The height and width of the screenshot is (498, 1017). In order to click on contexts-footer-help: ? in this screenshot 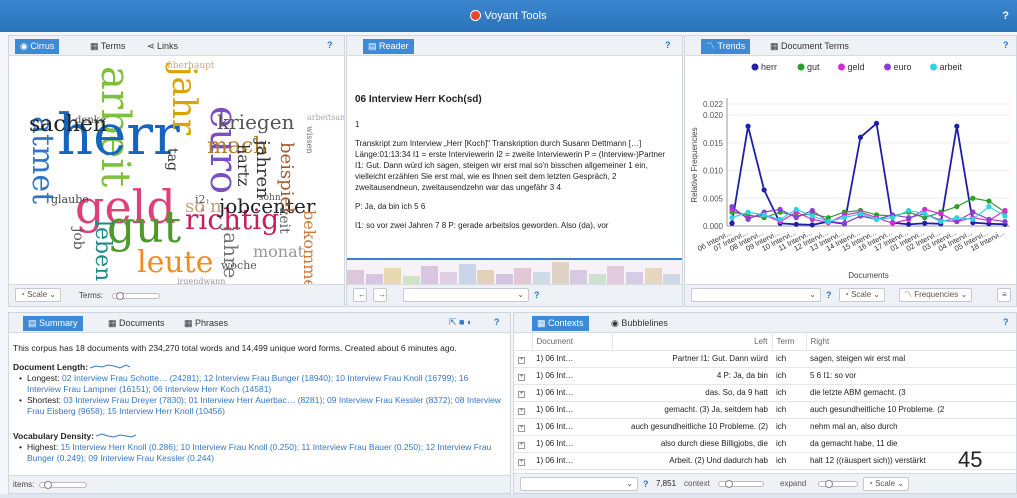, I will do `click(646, 484)`.